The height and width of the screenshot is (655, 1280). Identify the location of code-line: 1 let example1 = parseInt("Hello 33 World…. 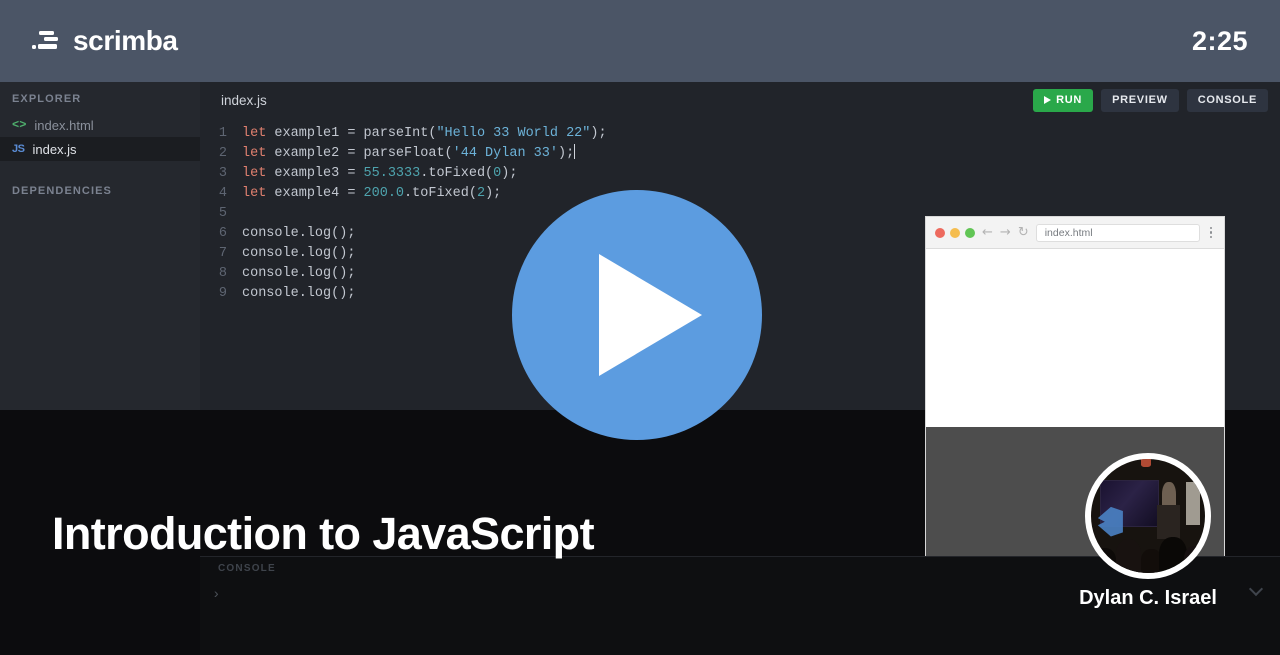
(740, 134).